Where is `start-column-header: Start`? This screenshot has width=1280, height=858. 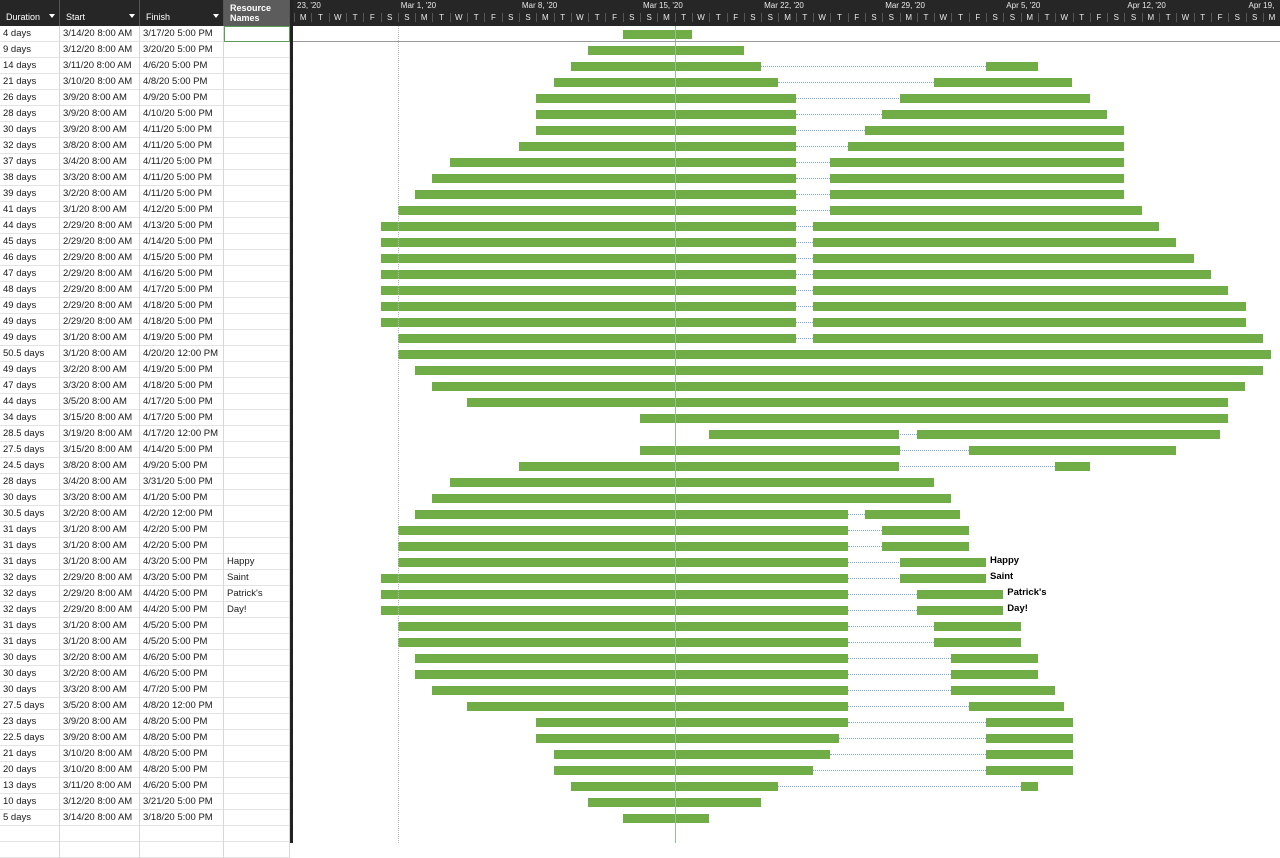
start-column-header: Start is located at coordinates (100, 13).